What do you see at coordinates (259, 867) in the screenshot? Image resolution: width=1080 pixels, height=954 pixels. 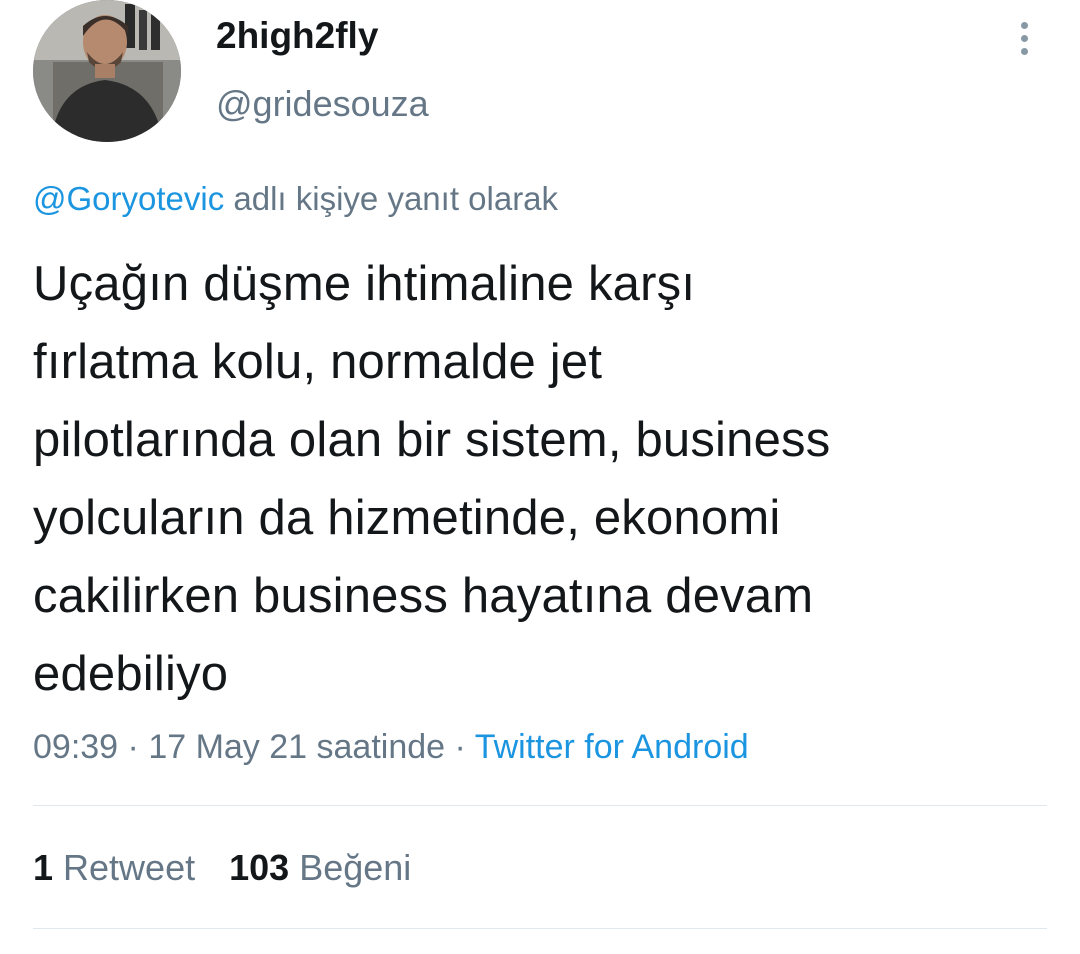 I see `likes-count: 103` at bounding box center [259, 867].